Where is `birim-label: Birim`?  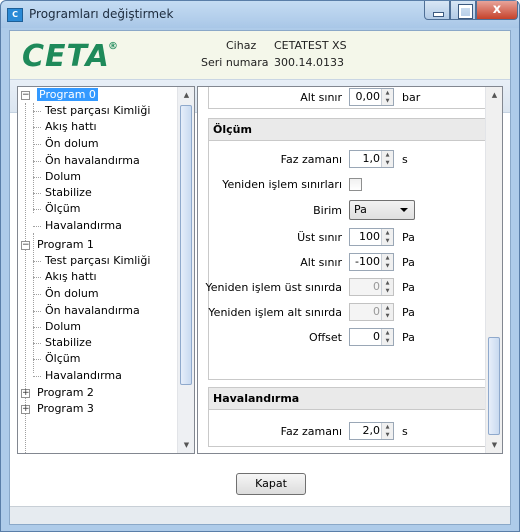 birim-label: Birim is located at coordinates (327, 210).